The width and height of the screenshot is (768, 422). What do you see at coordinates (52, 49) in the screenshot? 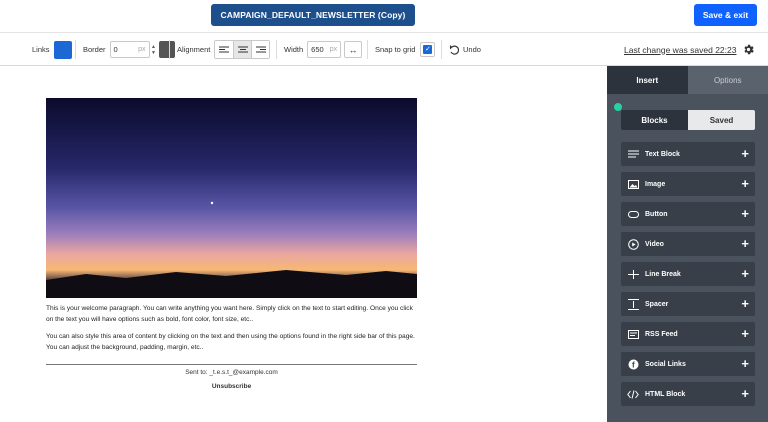
I see `links-control: Links` at bounding box center [52, 49].